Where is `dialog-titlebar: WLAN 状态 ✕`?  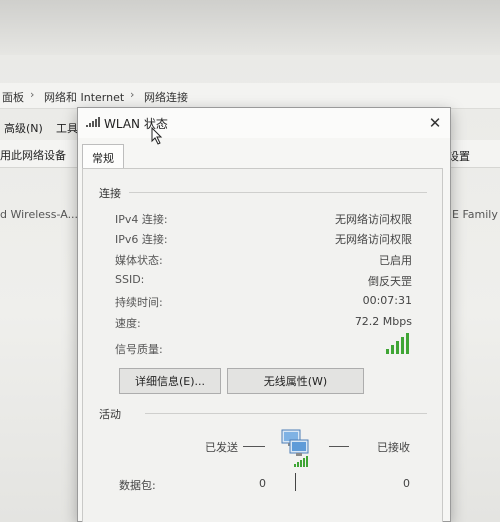
dialog-titlebar: WLAN 状态 ✕ is located at coordinates (264, 123).